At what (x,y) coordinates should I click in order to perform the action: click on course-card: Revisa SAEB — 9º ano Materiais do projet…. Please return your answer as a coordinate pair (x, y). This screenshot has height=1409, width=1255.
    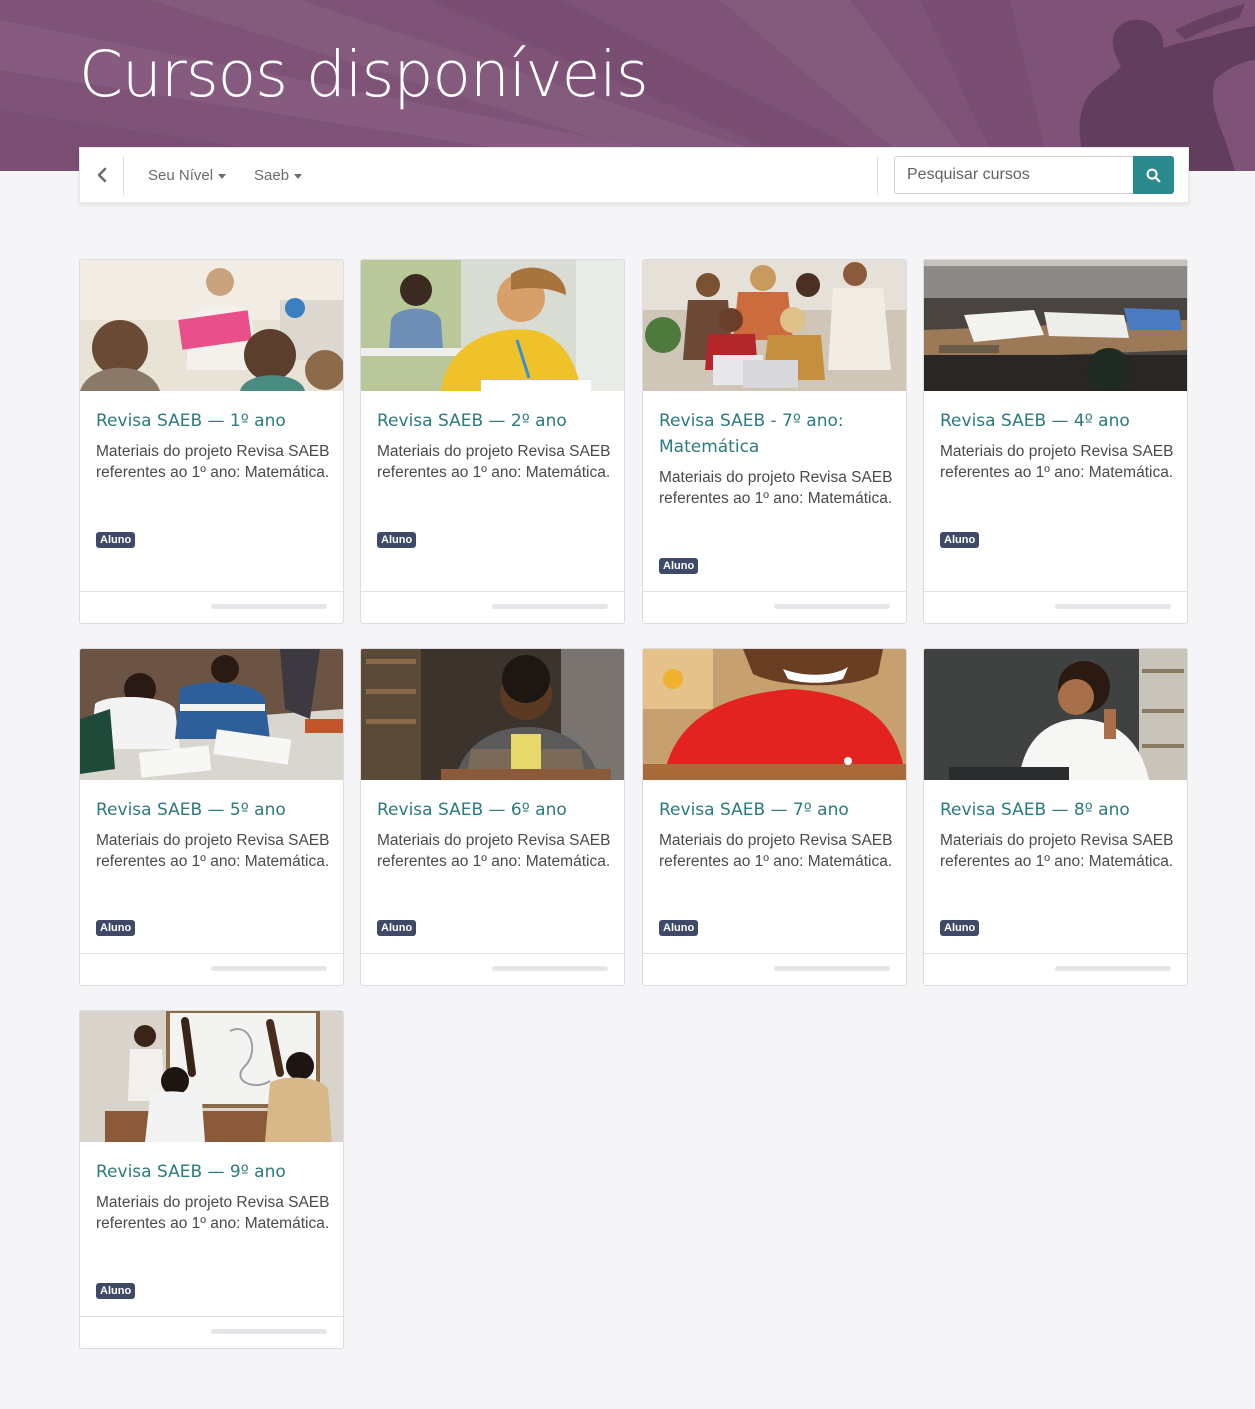
    Looking at the image, I should click on (211, 1179).